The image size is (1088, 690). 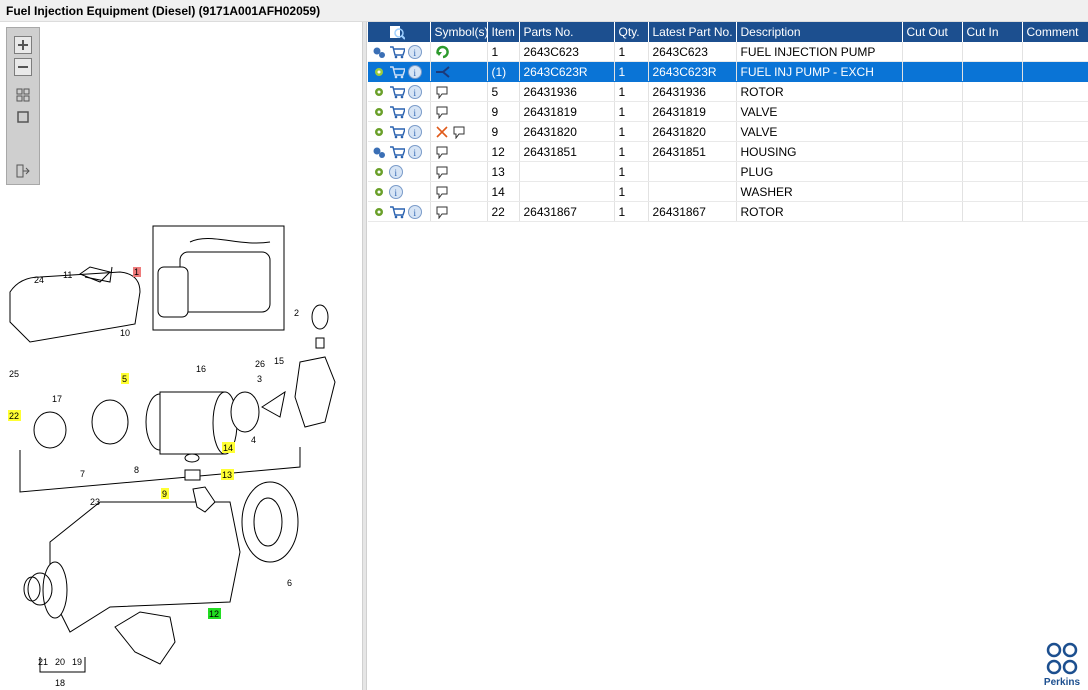 I want to click on row-latest: 26431851, so click(x=692, y=151).